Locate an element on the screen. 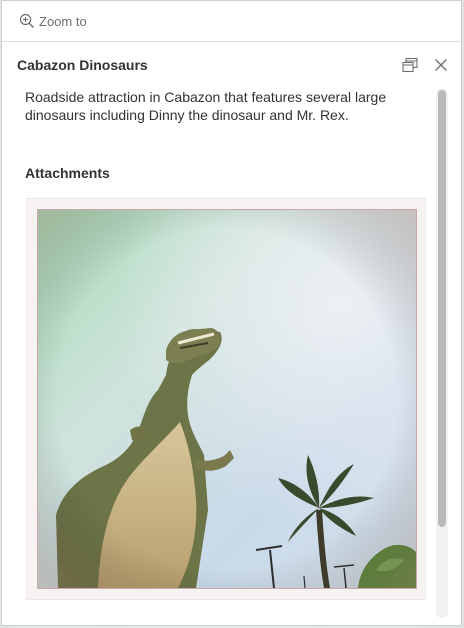  close-icon is located at coordinates (441, 65).